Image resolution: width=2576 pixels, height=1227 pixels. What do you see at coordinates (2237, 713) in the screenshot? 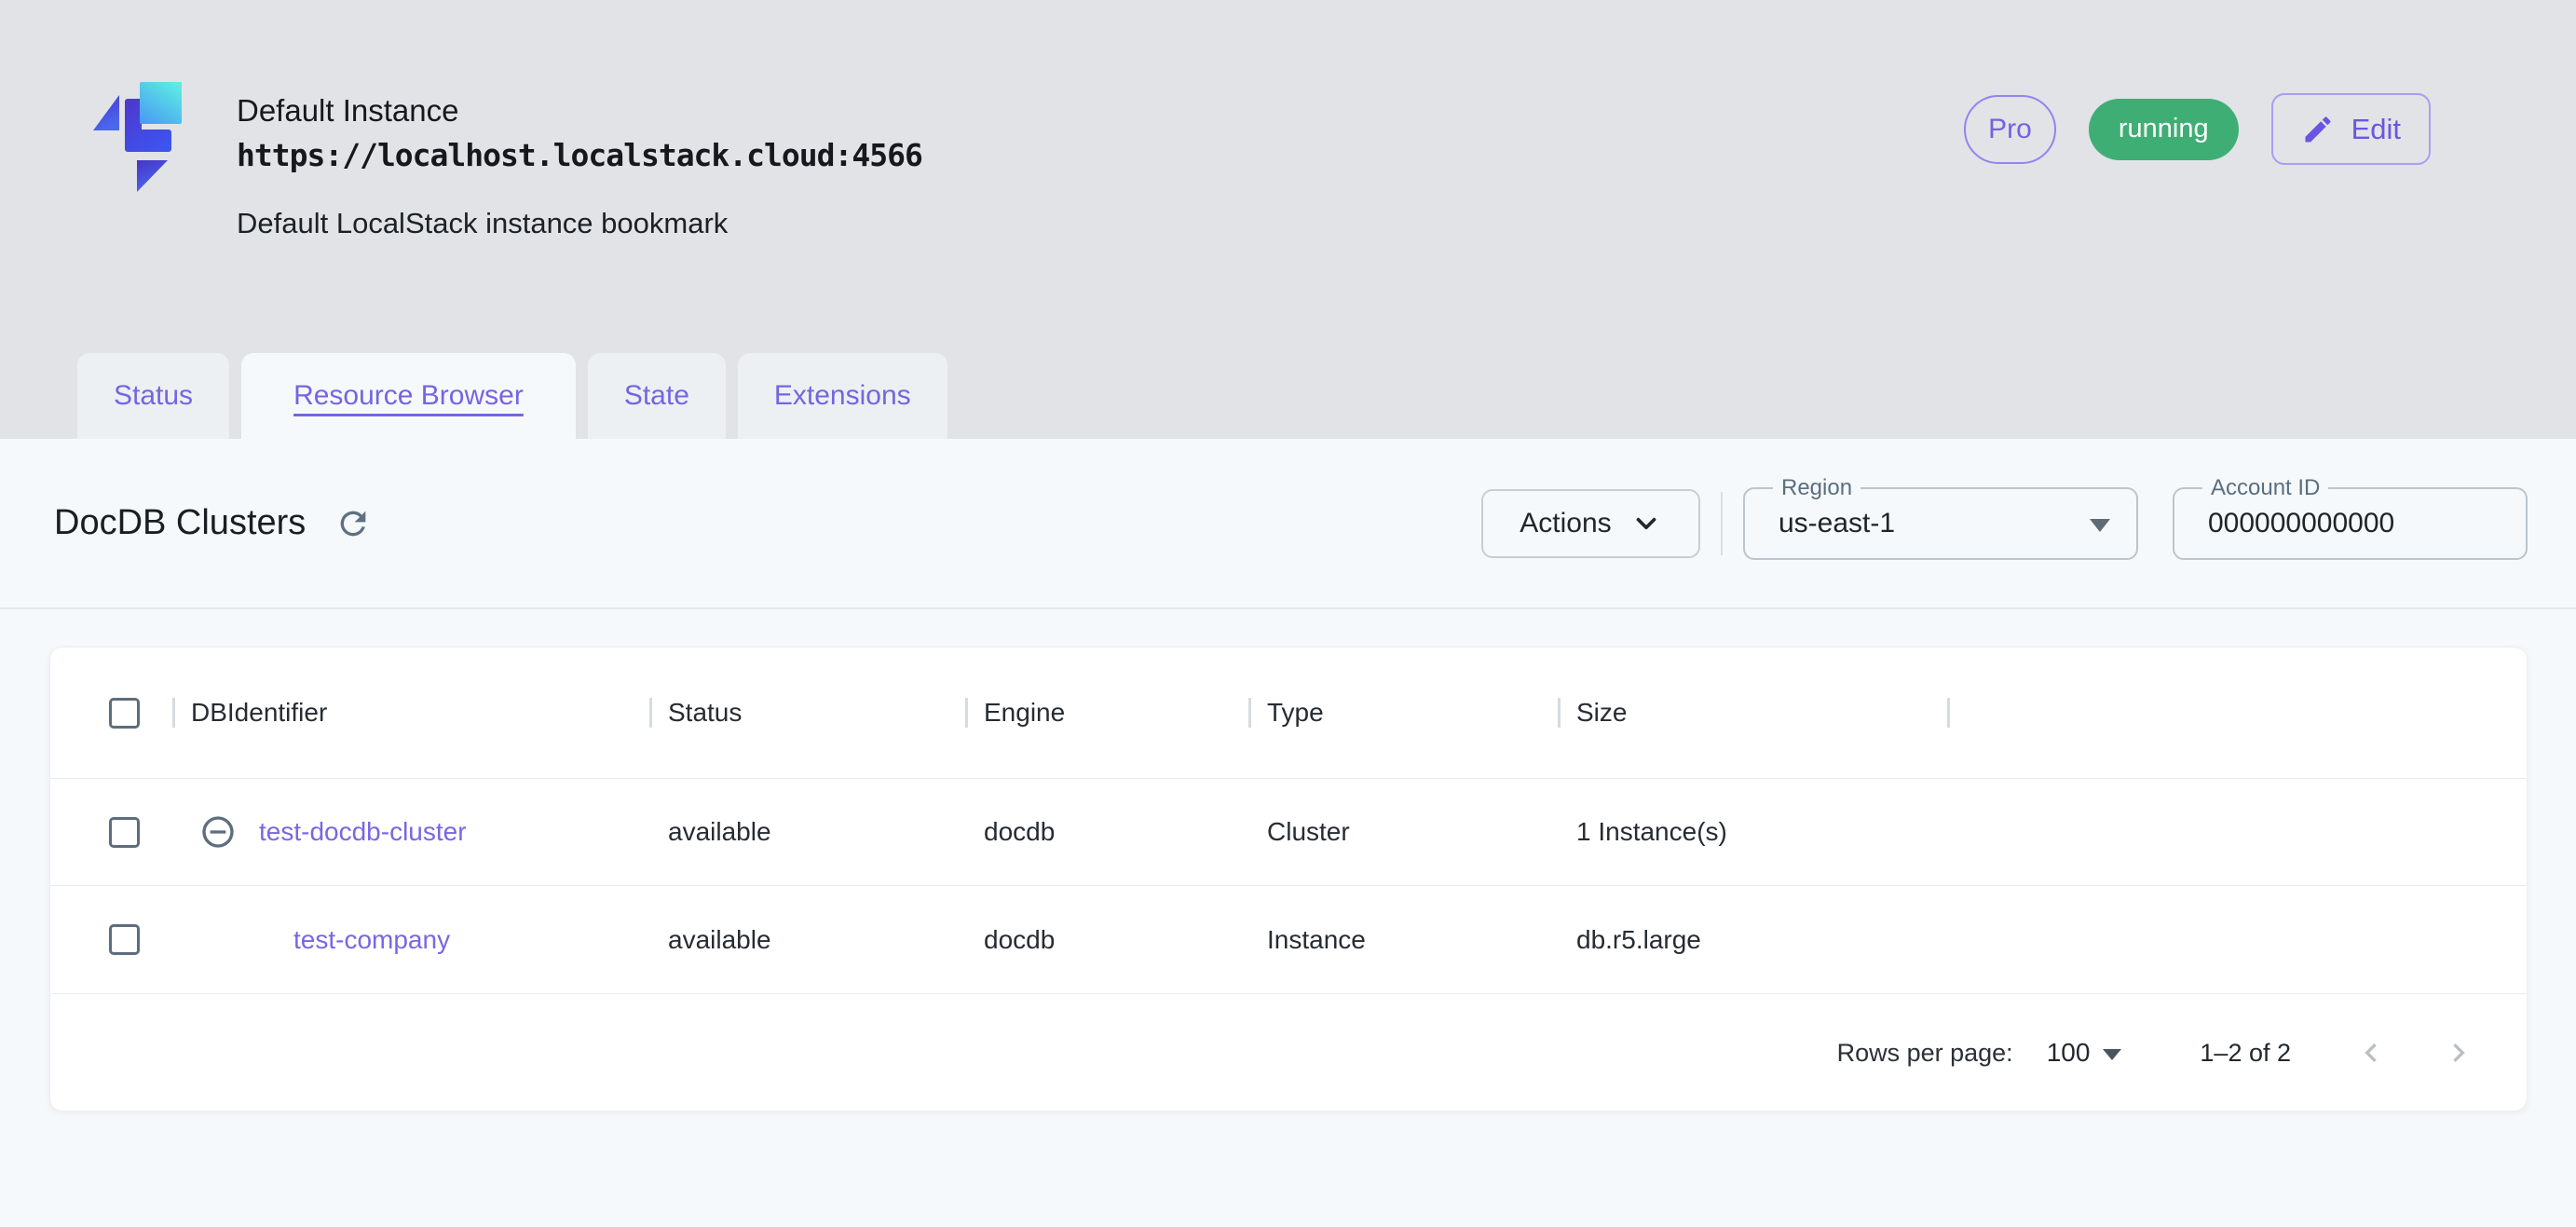
I see `column-header-empty` at bounding box center [2237, 713].